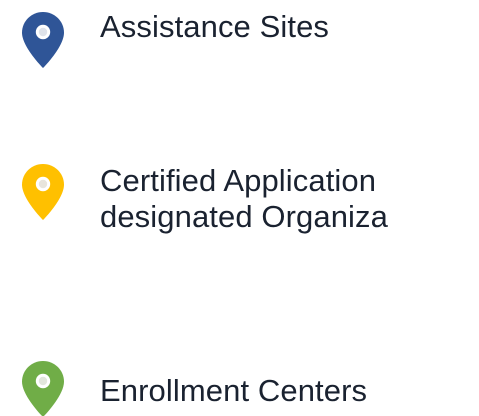  What do you see at coordinates (43, 192) in the screenshot?
I see `yellow-map-pin-icon` at bounding box center [43, 192].